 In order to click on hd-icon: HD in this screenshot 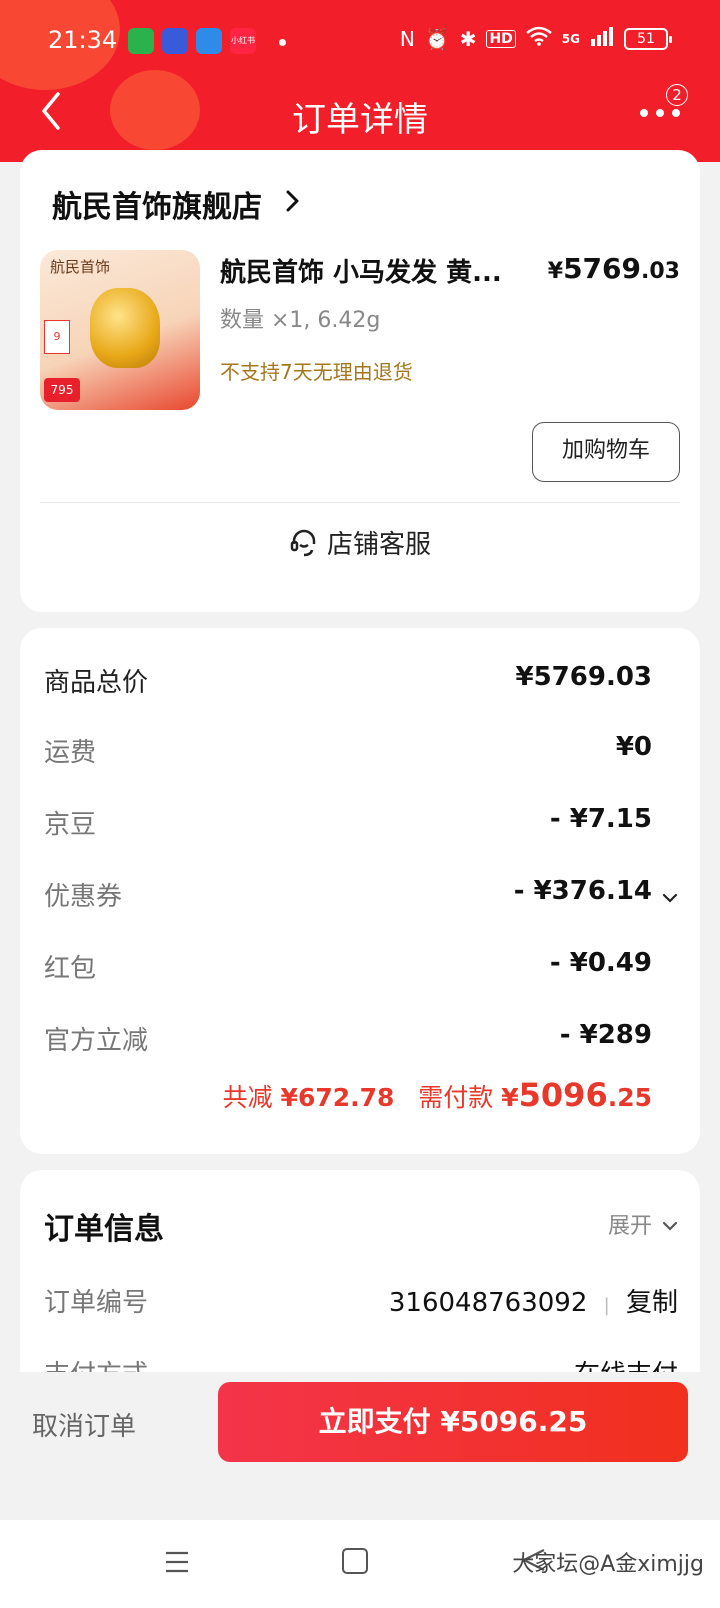, I will do `click(501, 38)`.